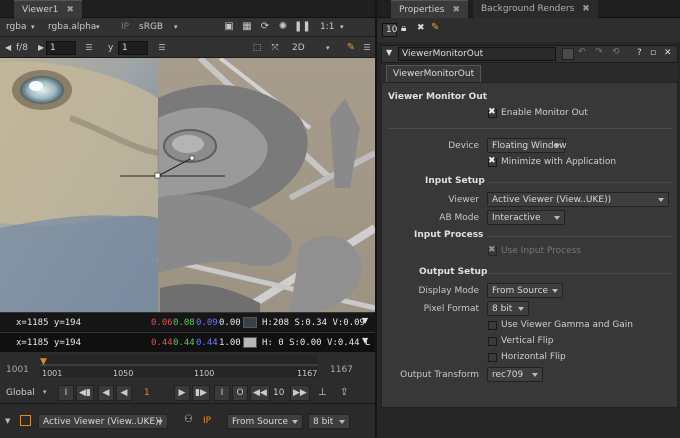 Image resolution: width=680 pixels, height=438 pixels. Describe the element at coordinates (222, 393) in the screenshot. I see `last-frame-button: I` at that location.